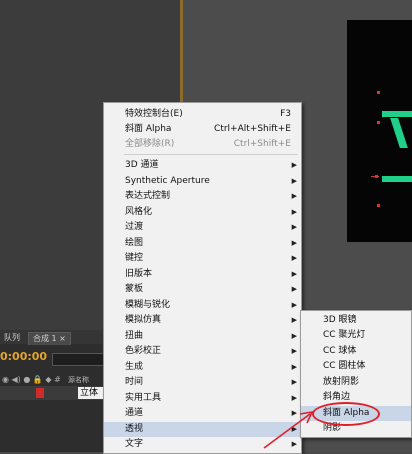  I want to click on menu-item-keying: 键控 ▶, so click(202, 258).